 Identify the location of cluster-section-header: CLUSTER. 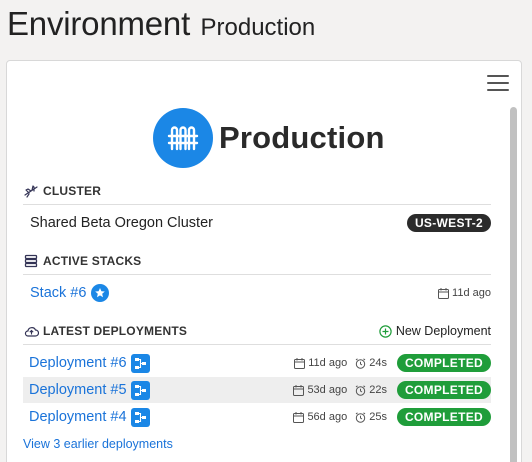
(257, 191).